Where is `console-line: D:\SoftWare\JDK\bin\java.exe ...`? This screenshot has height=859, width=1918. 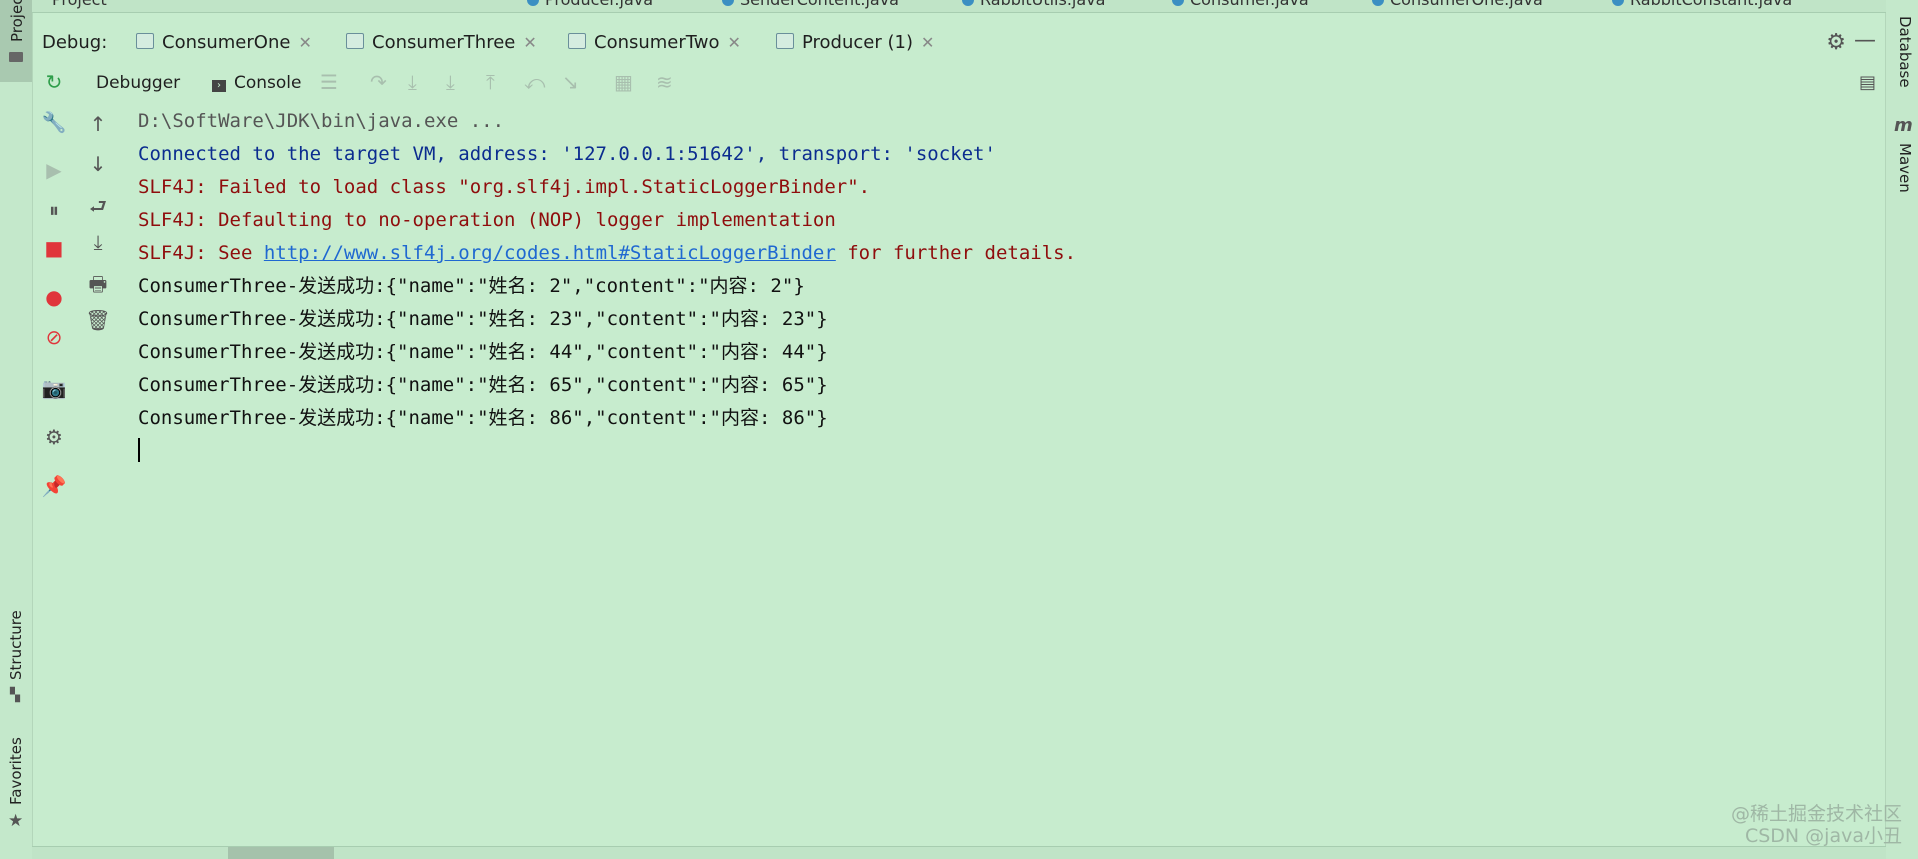 console-line: D:\SoftWare\JDK\bin\java.exe ... is located at coordinates (321, 121).